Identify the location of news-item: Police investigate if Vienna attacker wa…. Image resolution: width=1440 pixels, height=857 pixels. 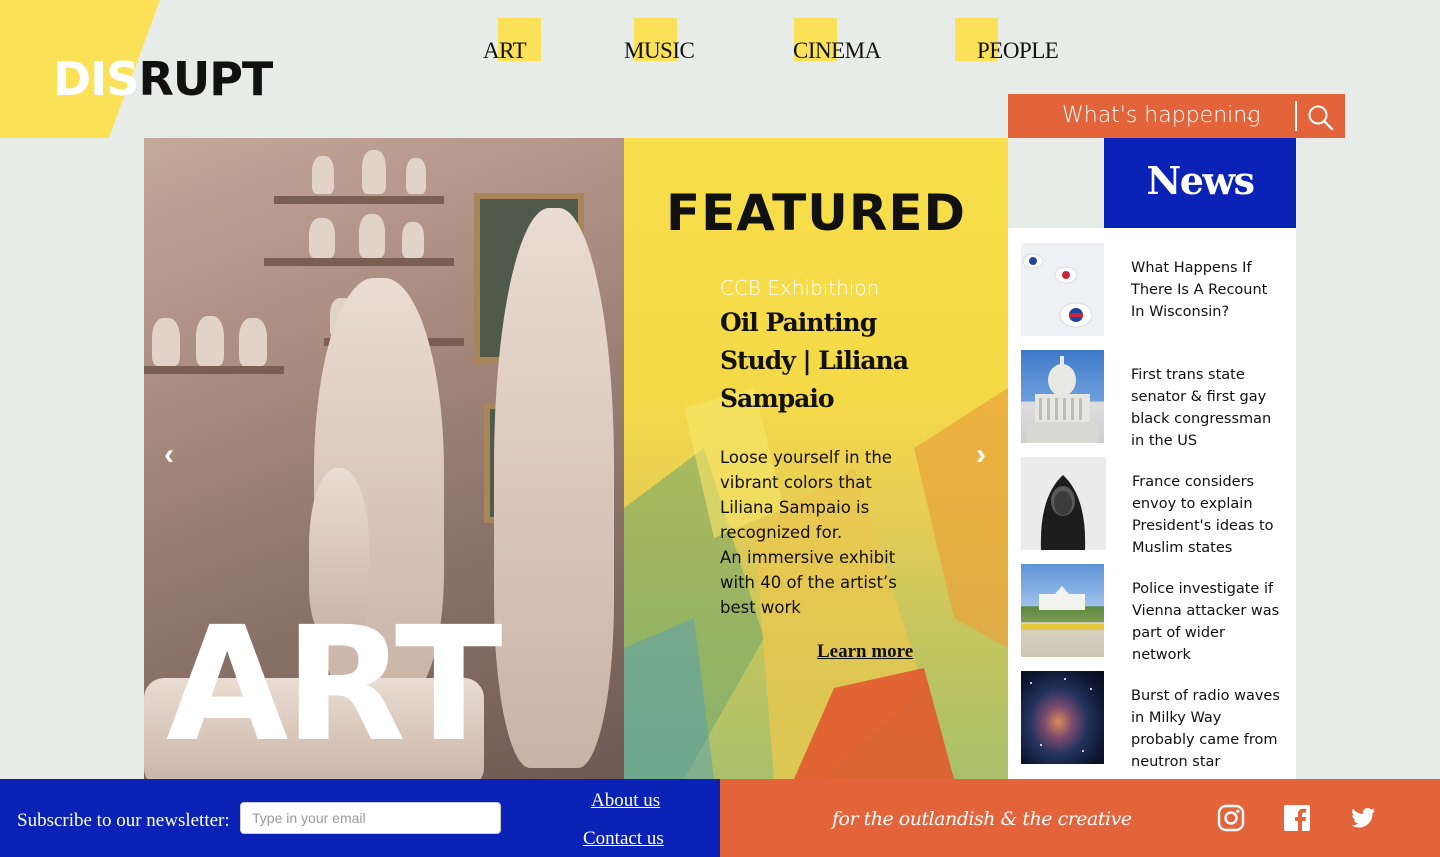
(1153, 613).